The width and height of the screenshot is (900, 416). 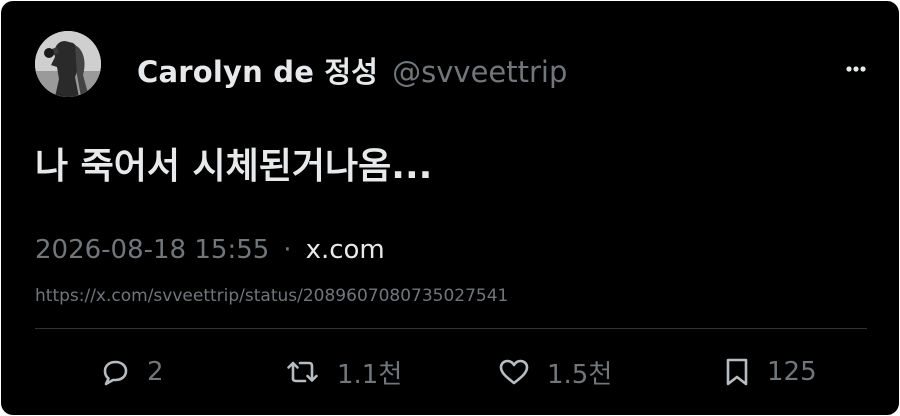 I want to click on like-count: 1.5천, so click(x=580, y=374).